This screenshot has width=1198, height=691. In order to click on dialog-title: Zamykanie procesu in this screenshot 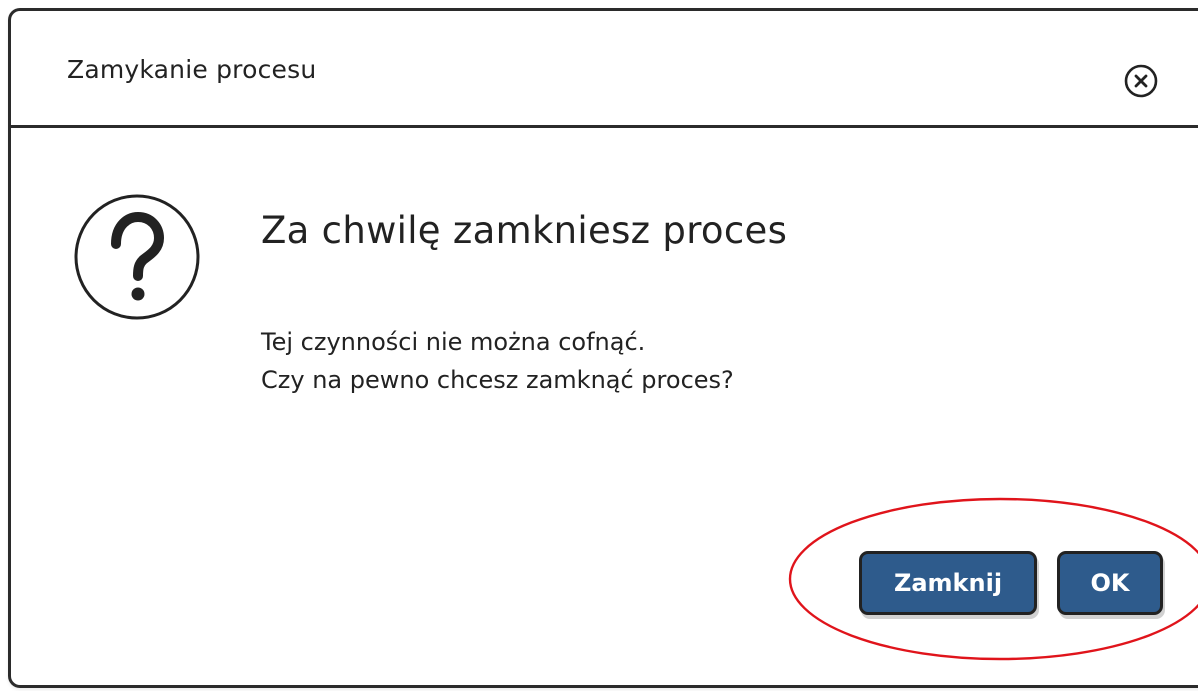, I will do `click(192, 69)`.